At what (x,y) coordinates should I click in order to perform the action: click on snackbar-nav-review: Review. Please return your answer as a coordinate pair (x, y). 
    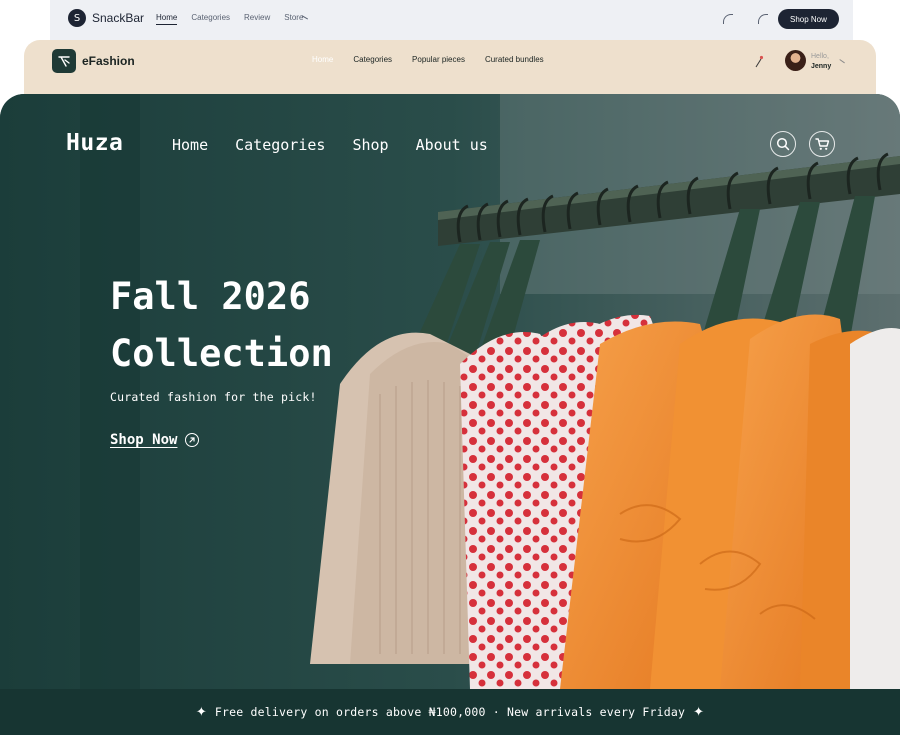
    Looking at the image, I should click on (257, 19).